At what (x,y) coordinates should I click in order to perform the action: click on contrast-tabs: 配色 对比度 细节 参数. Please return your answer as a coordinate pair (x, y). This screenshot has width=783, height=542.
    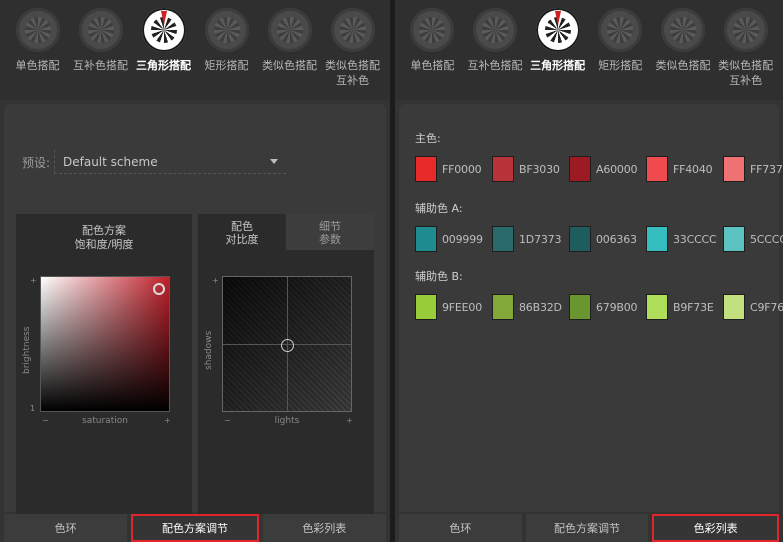
    Looking at the image, I should click on (286, 232).